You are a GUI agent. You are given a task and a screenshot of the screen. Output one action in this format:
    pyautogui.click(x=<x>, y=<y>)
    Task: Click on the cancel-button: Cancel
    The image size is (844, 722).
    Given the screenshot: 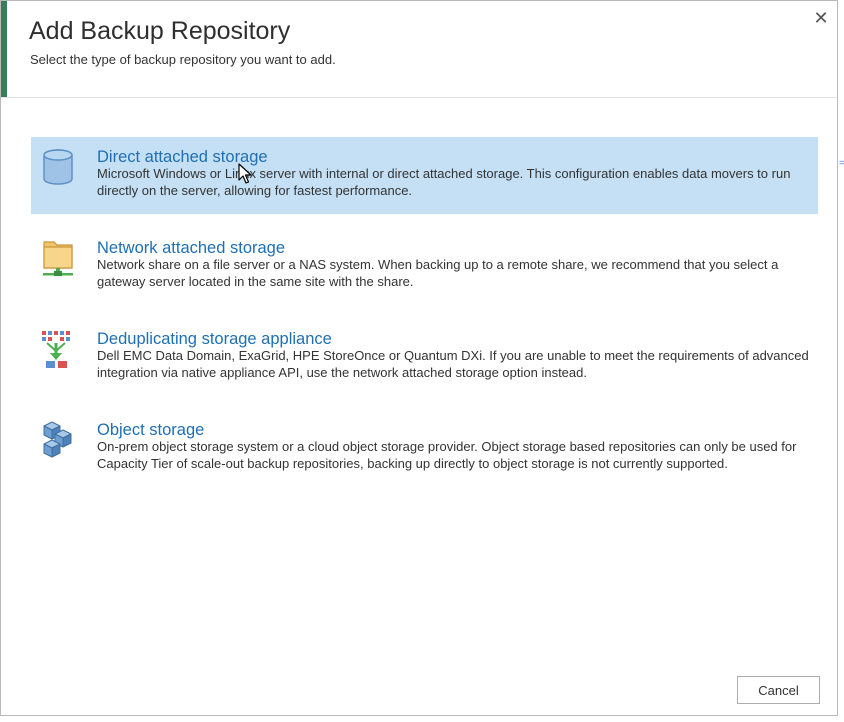 What is the action you would take?
    pyautogui.click(x=778, y=690)
    